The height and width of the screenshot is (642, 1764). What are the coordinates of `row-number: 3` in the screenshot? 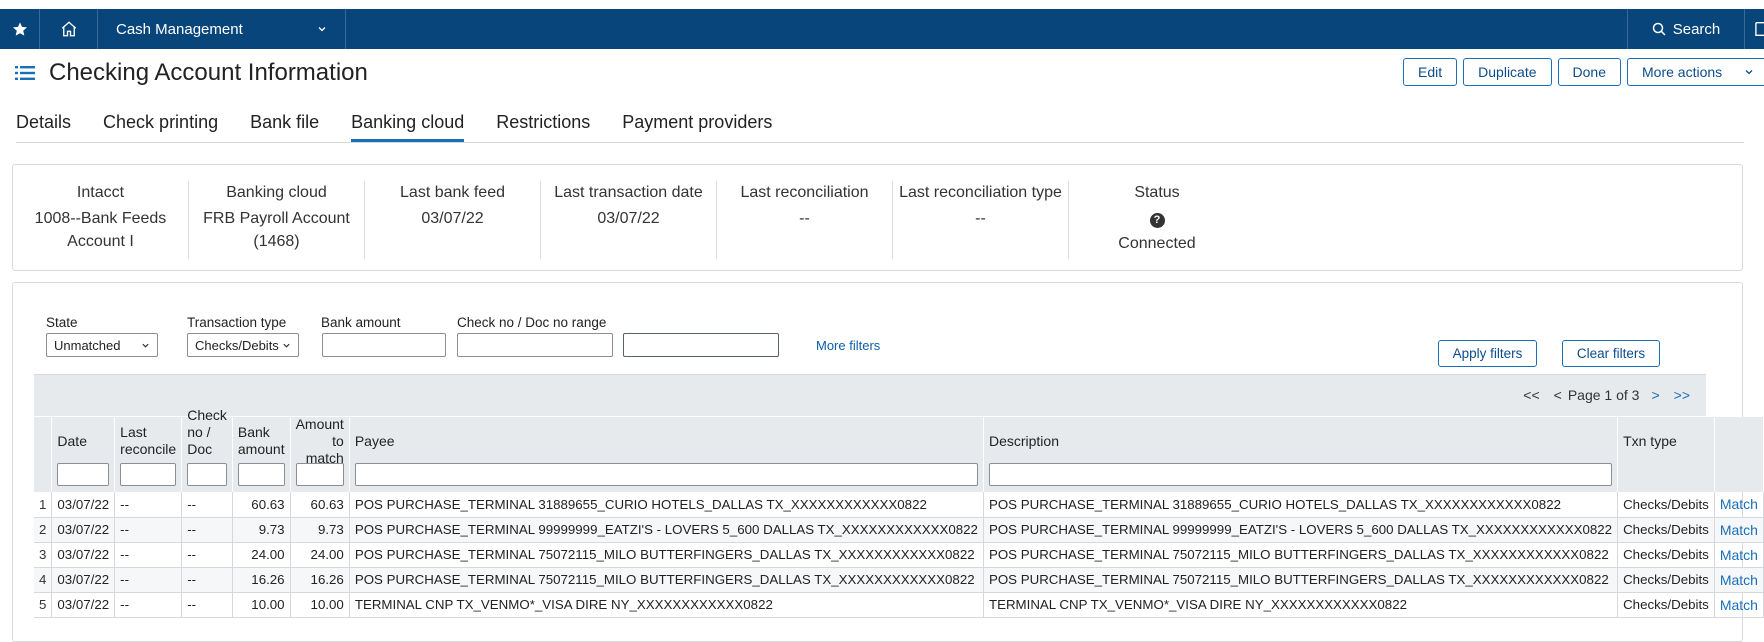 It's located at (43, 555).